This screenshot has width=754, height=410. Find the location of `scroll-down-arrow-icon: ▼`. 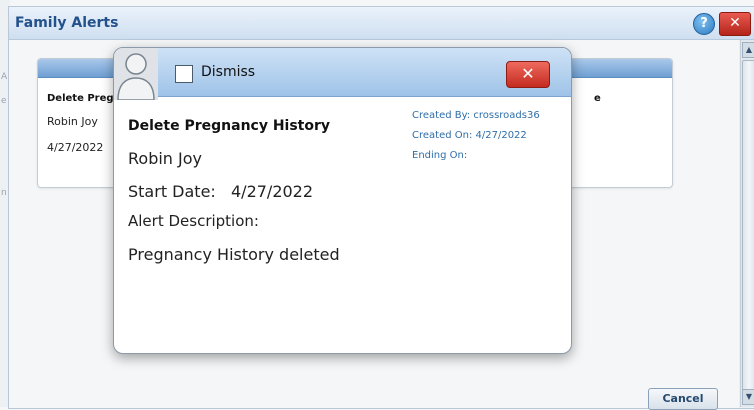

scroll-down-arrow-icon: ▼ is located at coordinates (748, 397).